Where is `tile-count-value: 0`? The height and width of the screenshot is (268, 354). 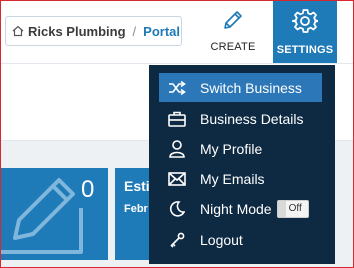 tile-count-value: 0 is located at coordinates (88, 189).